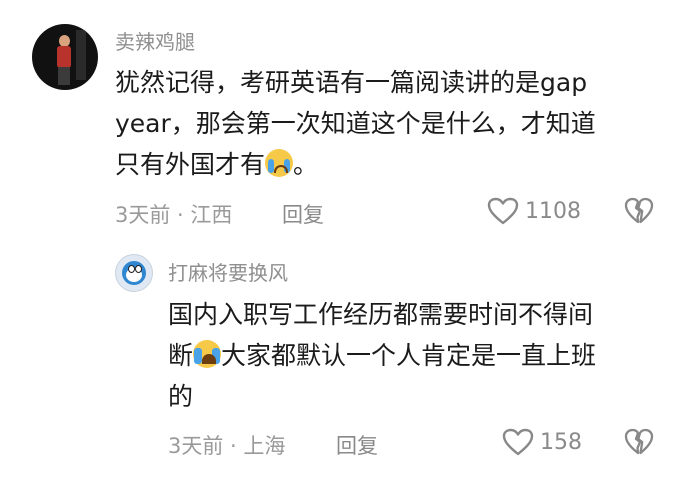  Describe the element at coordinates (64, 76) in the screenshot. I see `avatar-figure-legs` at that location.